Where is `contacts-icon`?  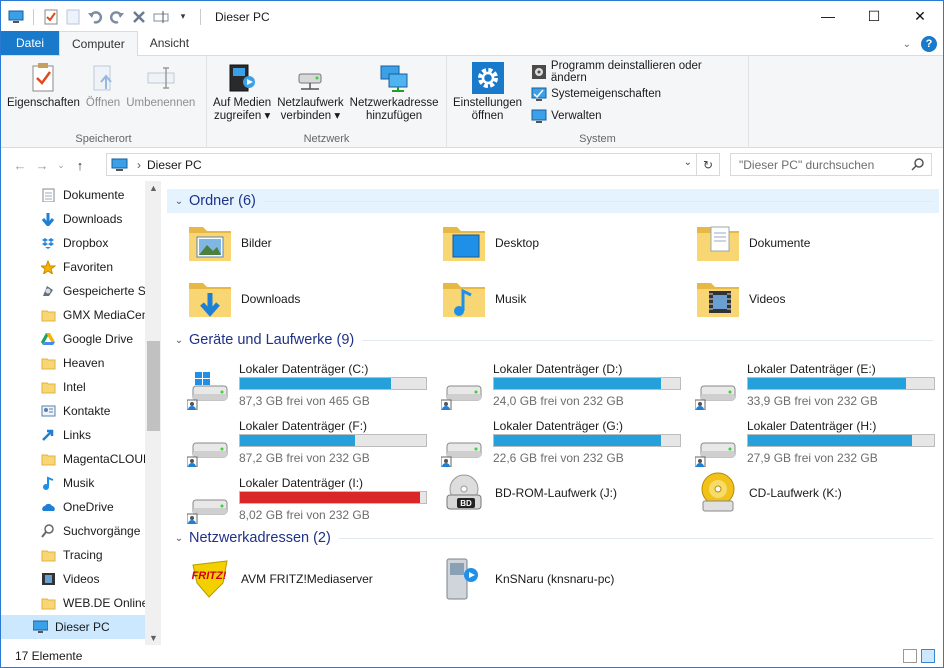 contacts-icon is located at coordinates (48, 411).